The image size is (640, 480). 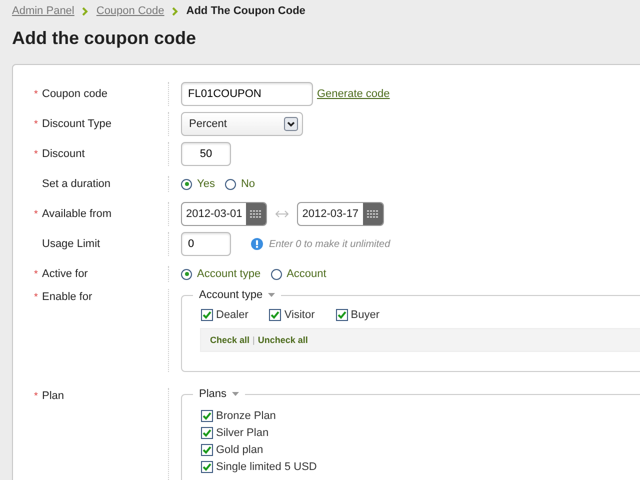 I want to click on radio-option: No, so click(x=240, y=184).